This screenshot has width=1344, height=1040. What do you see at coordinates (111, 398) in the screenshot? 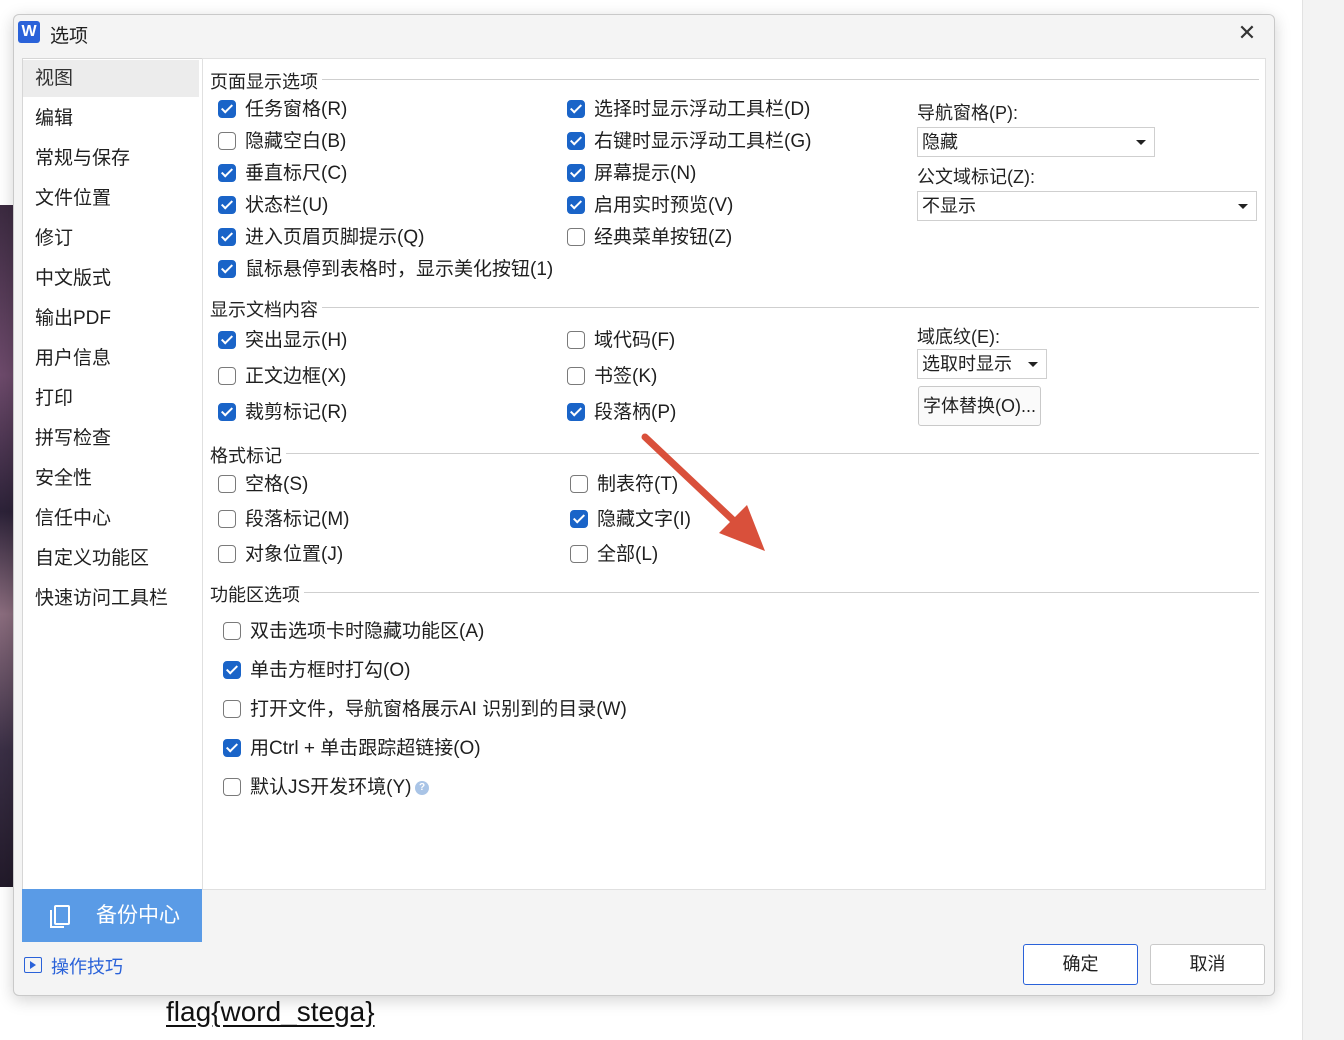
I see `sidebar-item-print: 打印` at bounding box center [111, 398].